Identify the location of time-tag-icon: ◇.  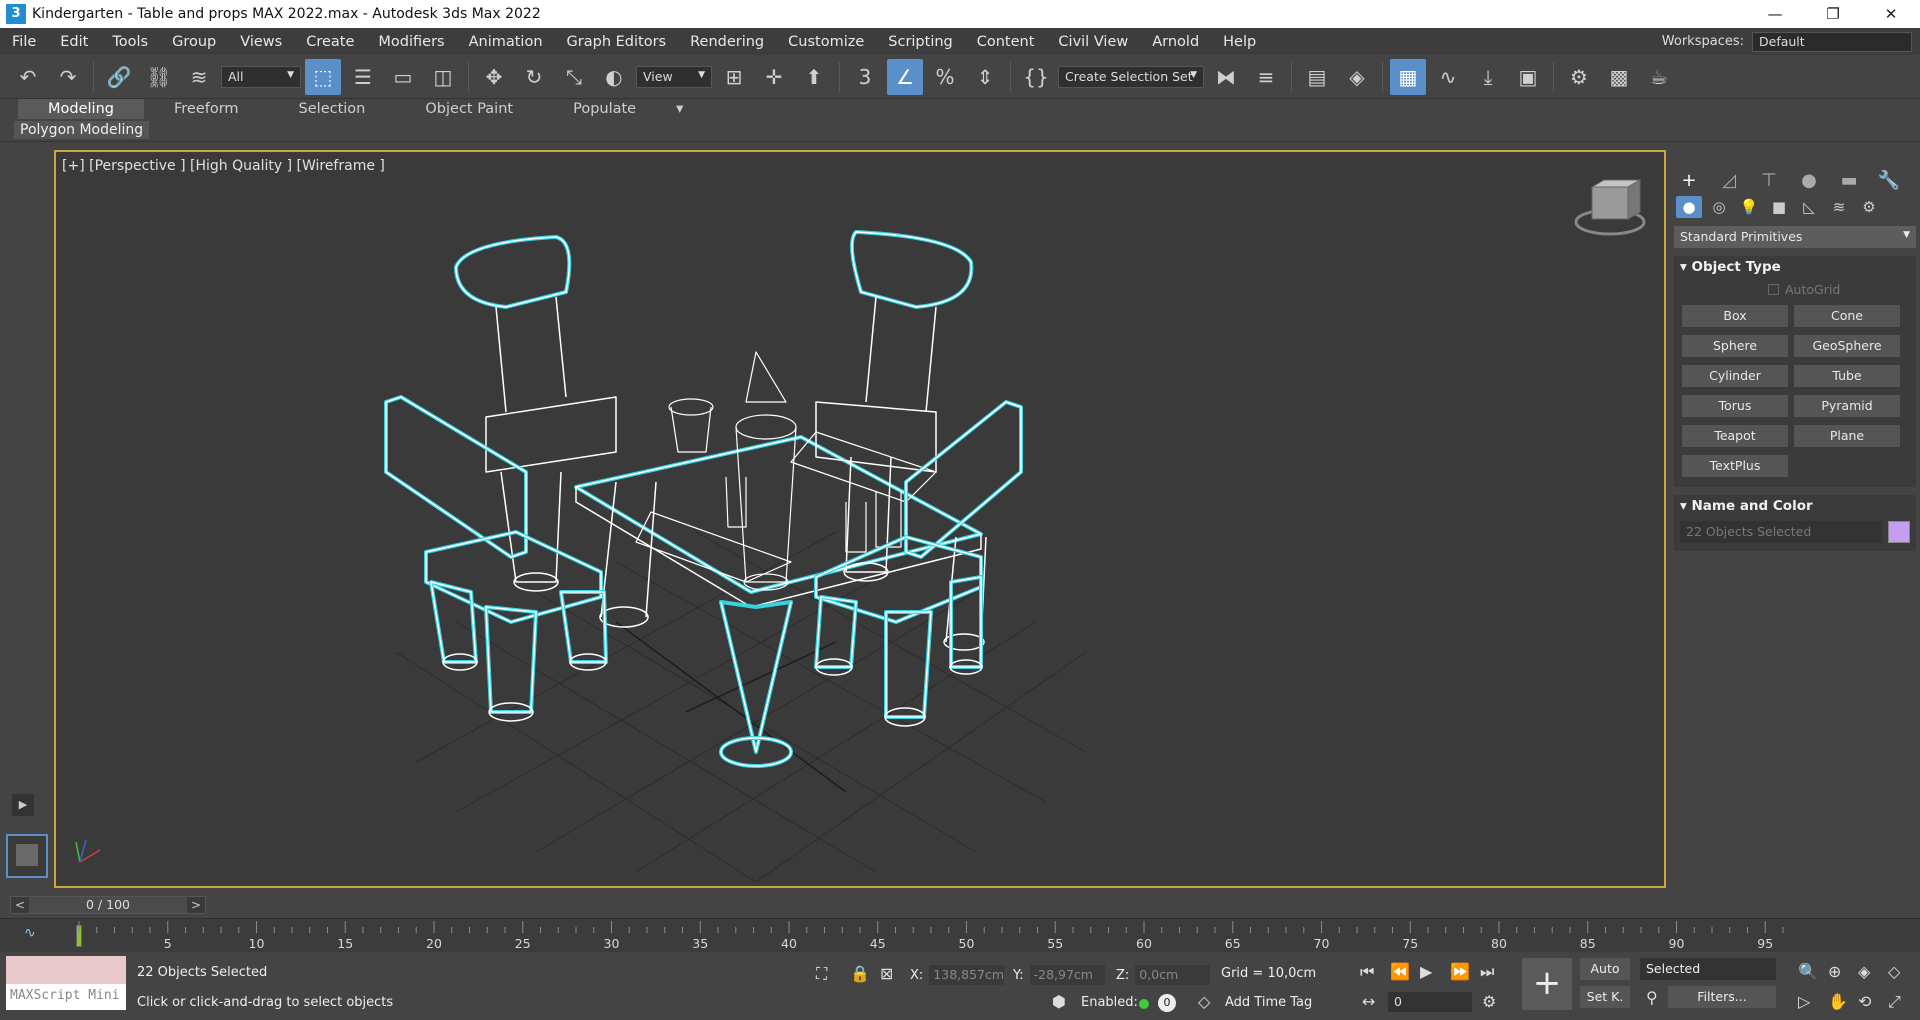
(1204, 1001).